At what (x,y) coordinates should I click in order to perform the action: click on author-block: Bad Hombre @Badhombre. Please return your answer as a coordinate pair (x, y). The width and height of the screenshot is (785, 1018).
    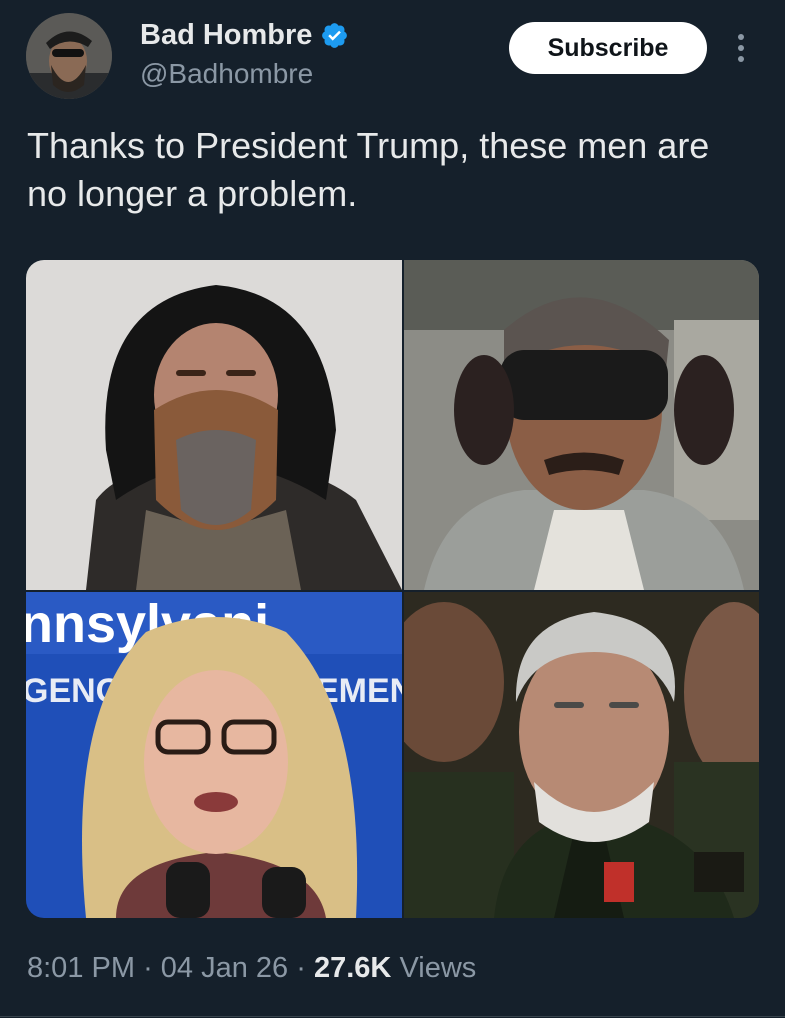
    Looking at the image, I should click on (244, 54).